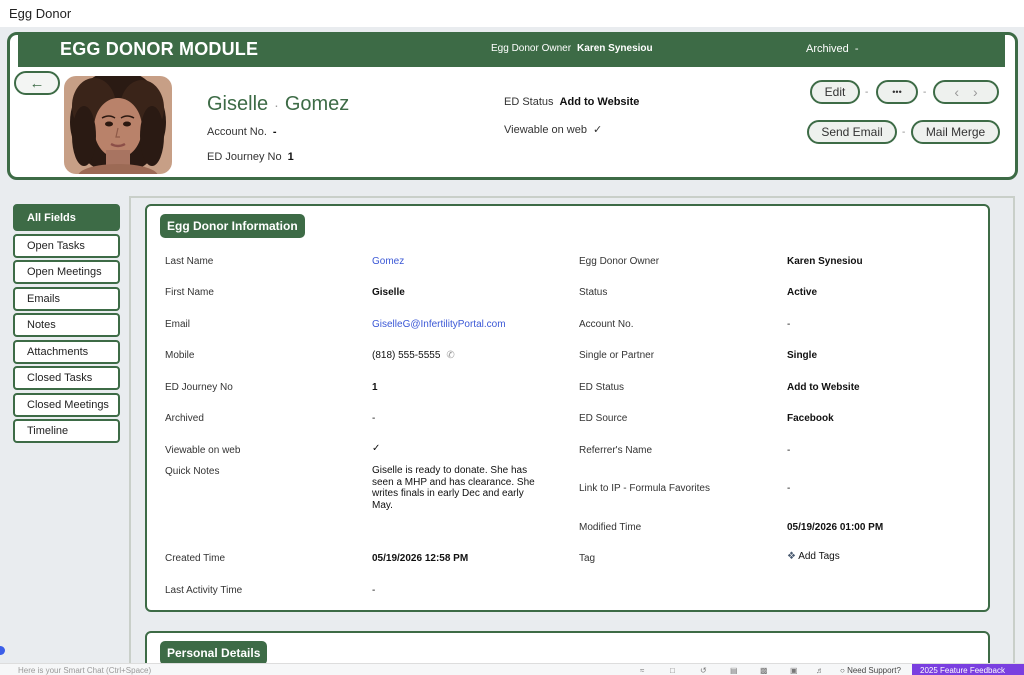 The width and height of the screenshot is (1024, 675). Describe the element at coordinates (40, 13) in the screenshot. I see `app-title: Egg Donor` at that location.